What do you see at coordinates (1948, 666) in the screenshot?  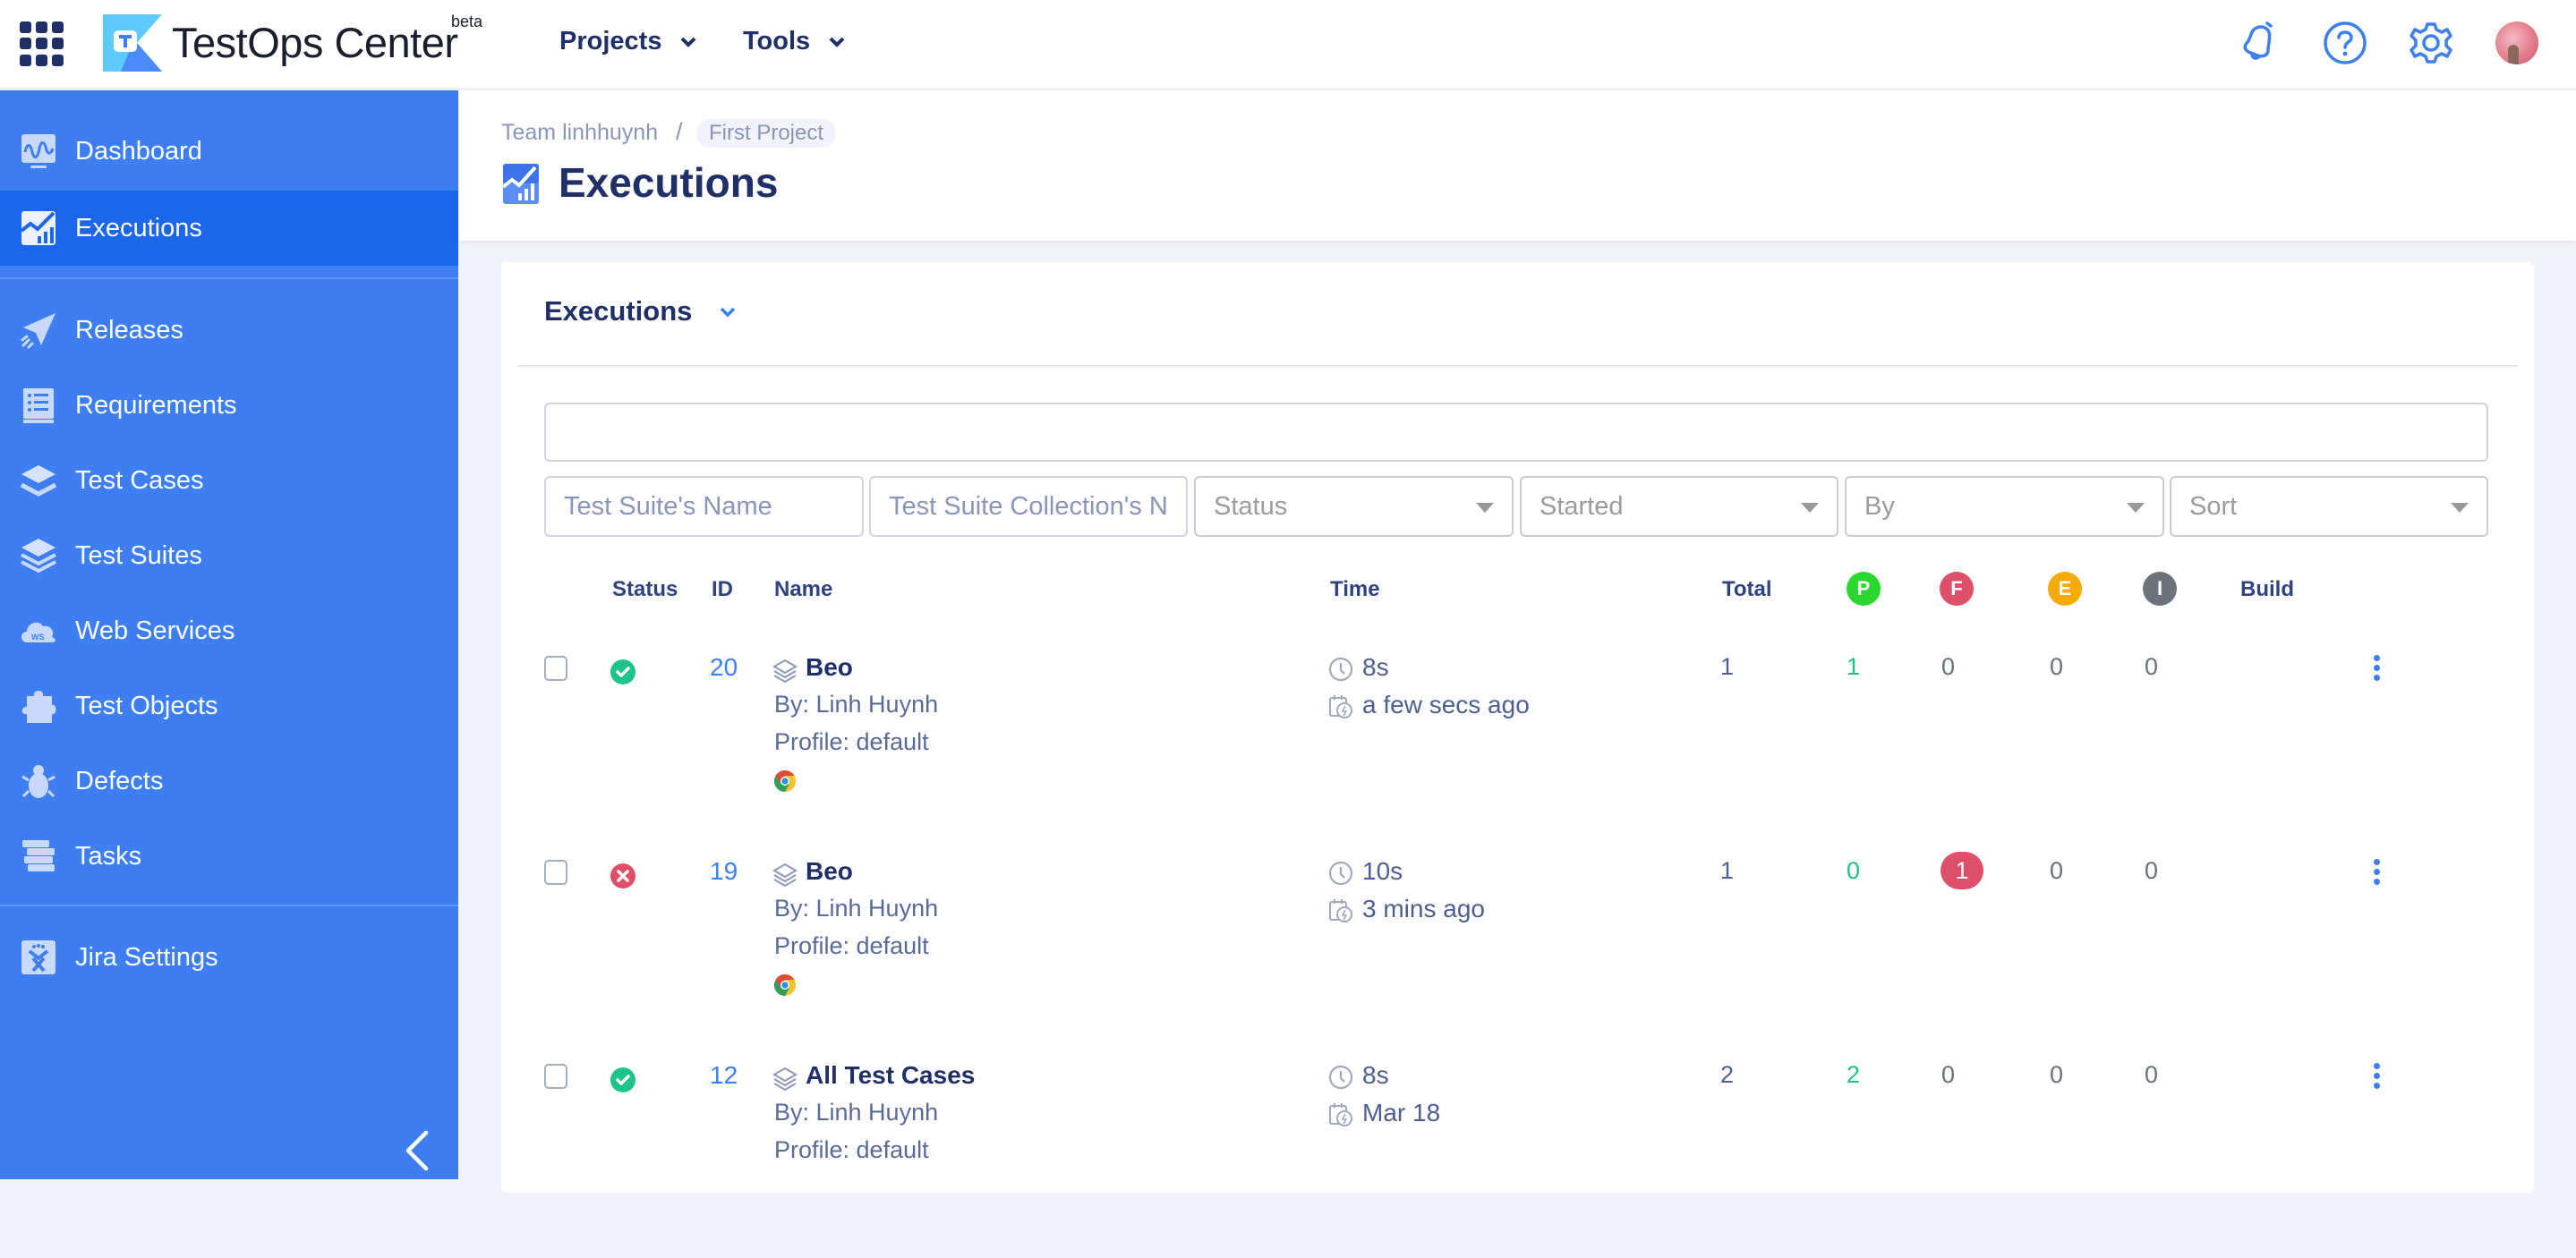 I see `failed-count: 0` at bounding box center [1948, 666].